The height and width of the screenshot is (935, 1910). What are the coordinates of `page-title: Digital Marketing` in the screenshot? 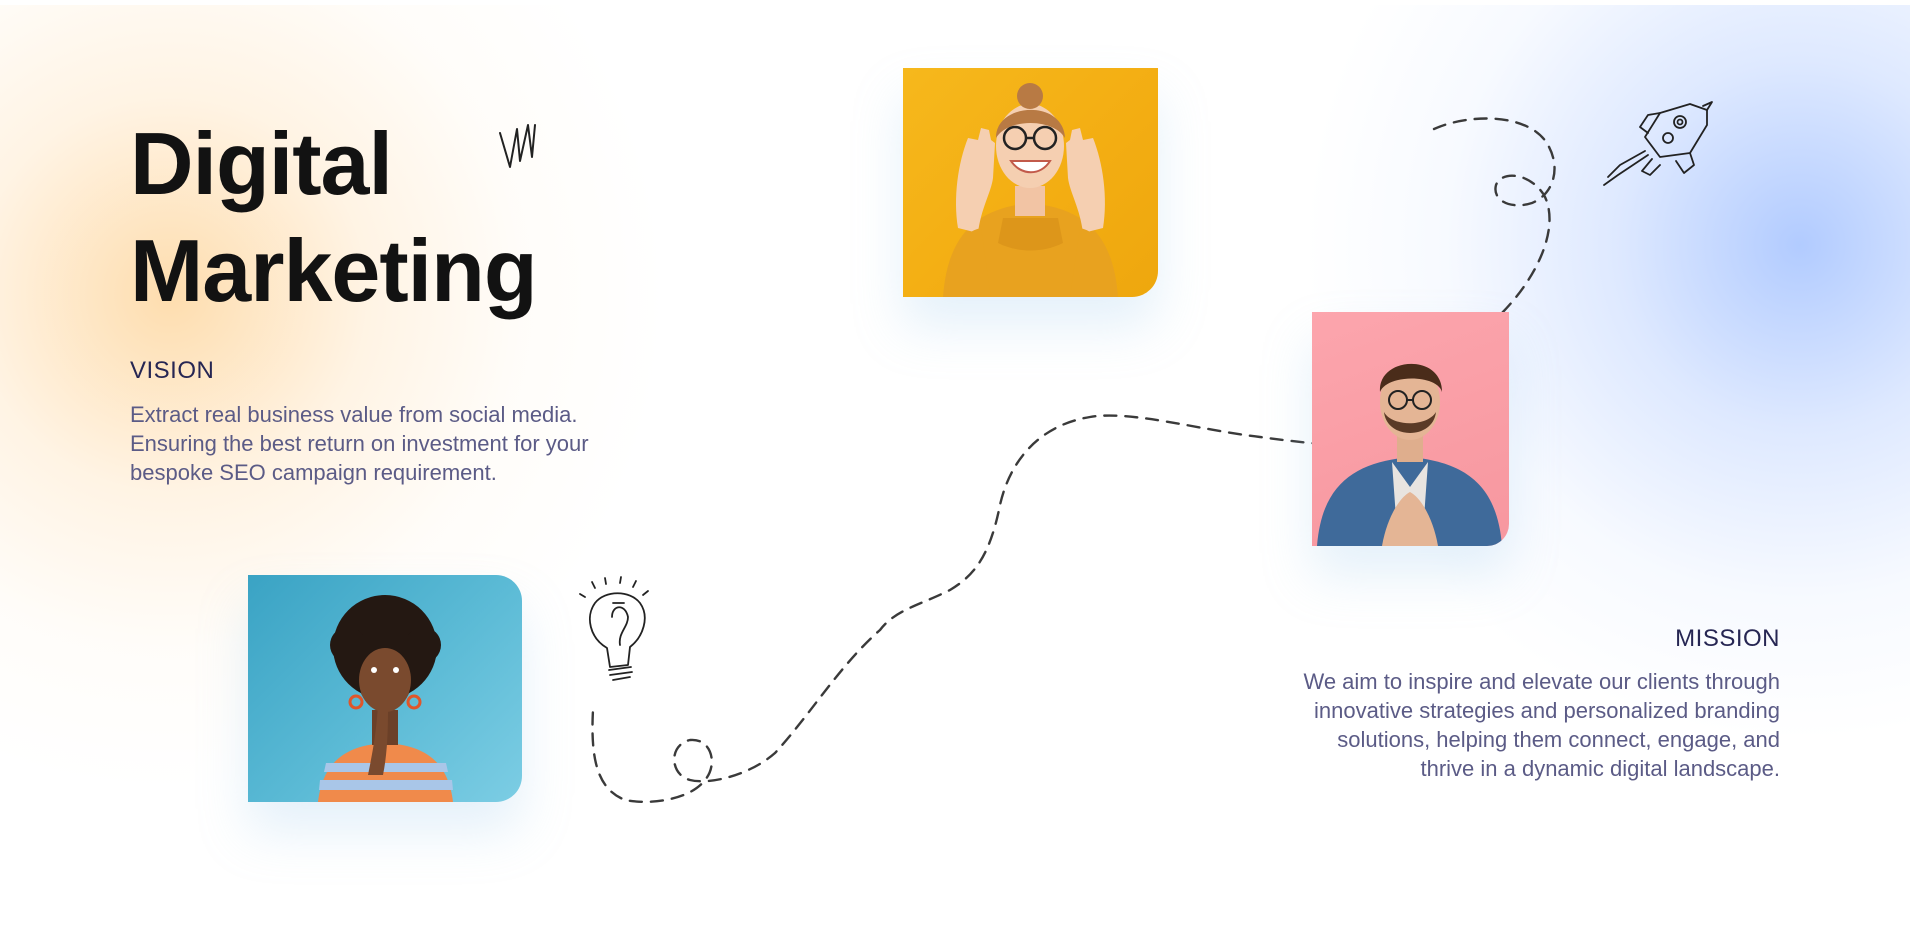 It's located at (390, 217).